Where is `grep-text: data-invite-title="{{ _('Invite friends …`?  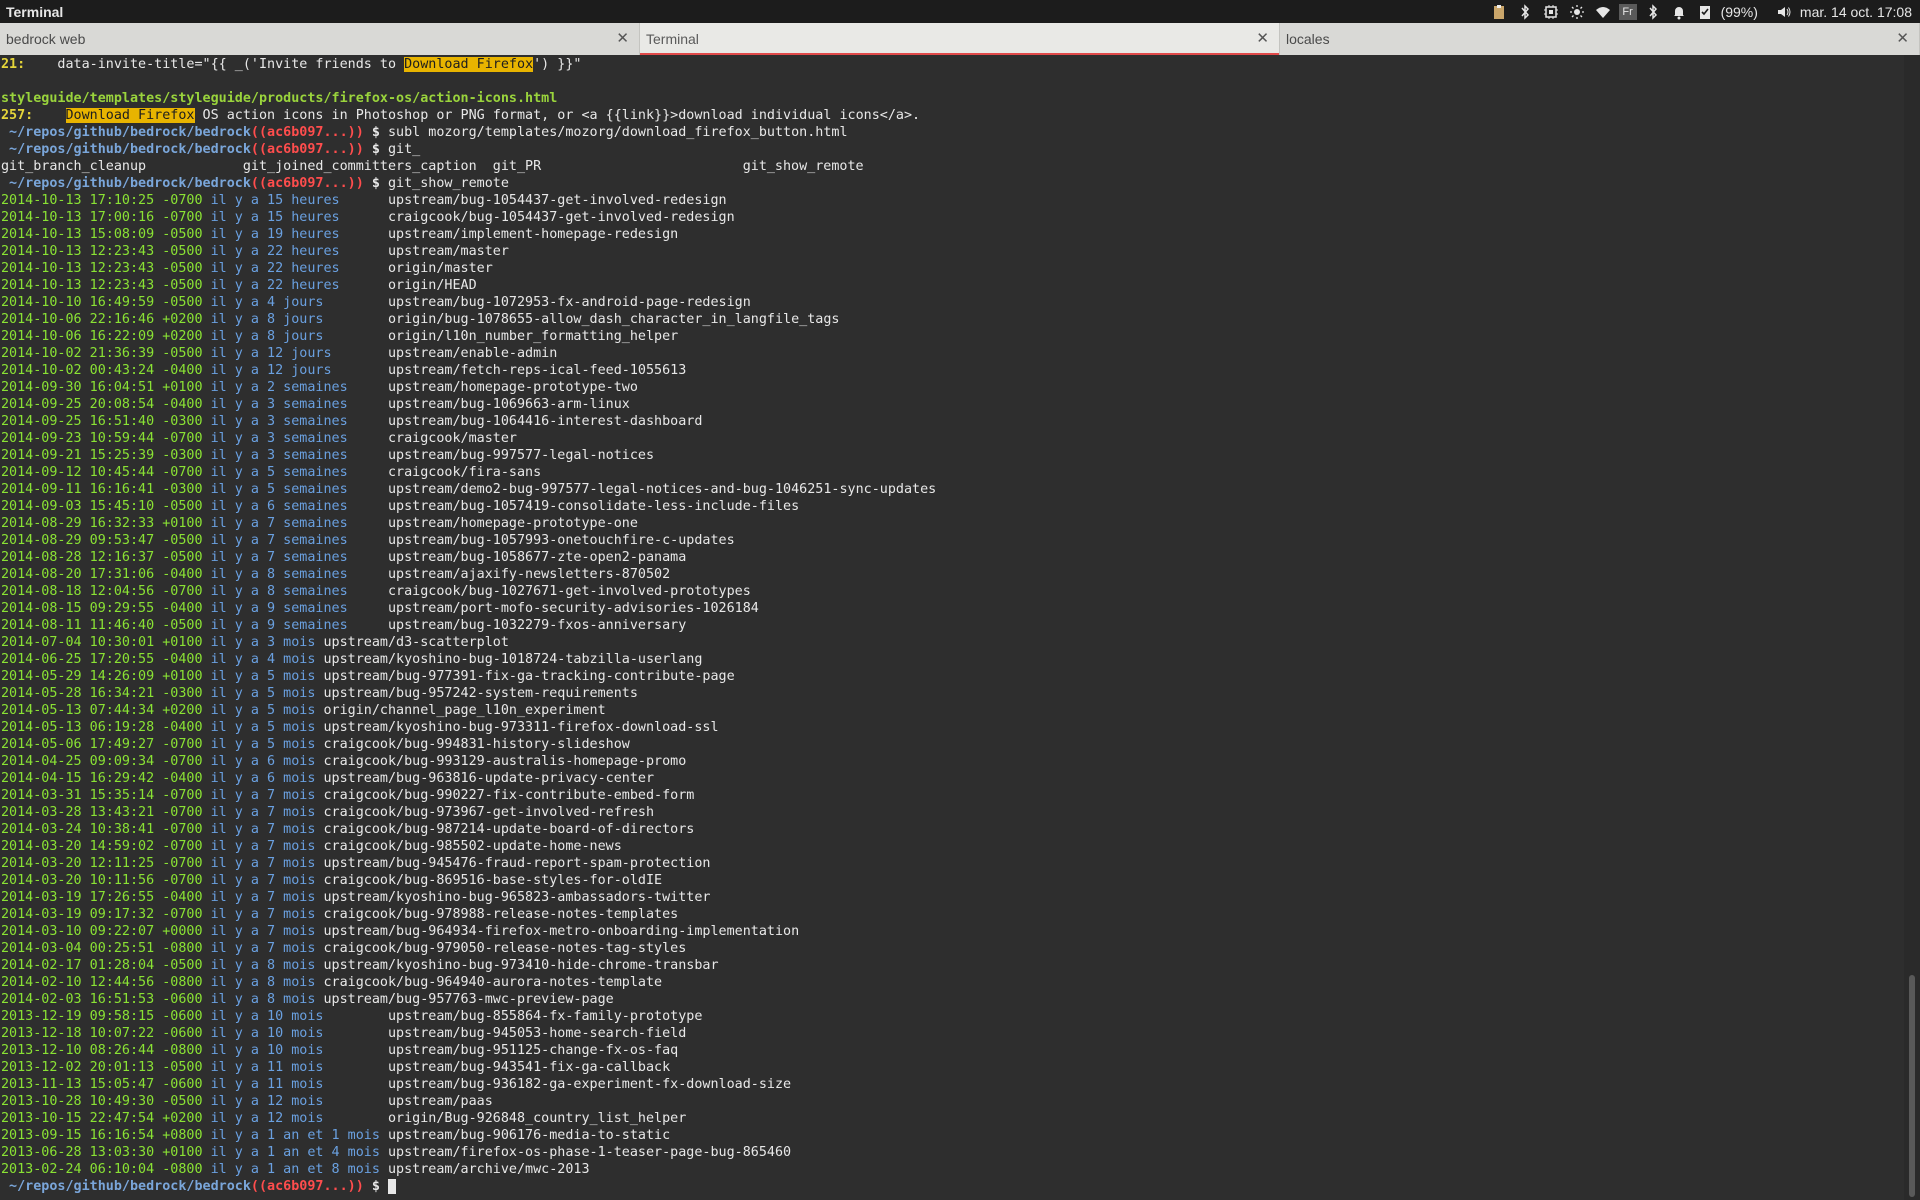
grep-text: data-invite-title="{{ _('Invite friends … is located at coordinates (215, 64).